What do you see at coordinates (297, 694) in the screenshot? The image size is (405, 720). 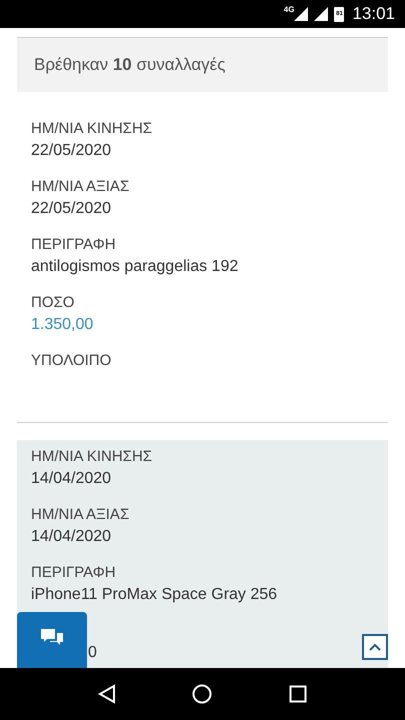 I see `recents-icon` at bounding box center [297, 694].